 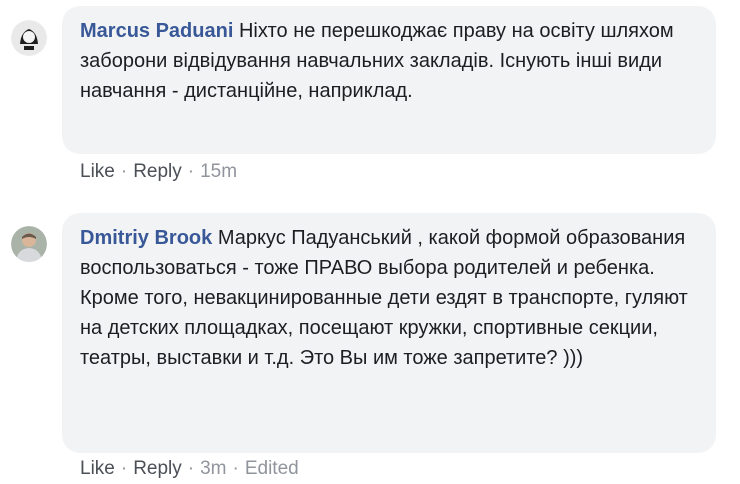 I want to click on timestamp: 3m, so click(x=213, y=468).